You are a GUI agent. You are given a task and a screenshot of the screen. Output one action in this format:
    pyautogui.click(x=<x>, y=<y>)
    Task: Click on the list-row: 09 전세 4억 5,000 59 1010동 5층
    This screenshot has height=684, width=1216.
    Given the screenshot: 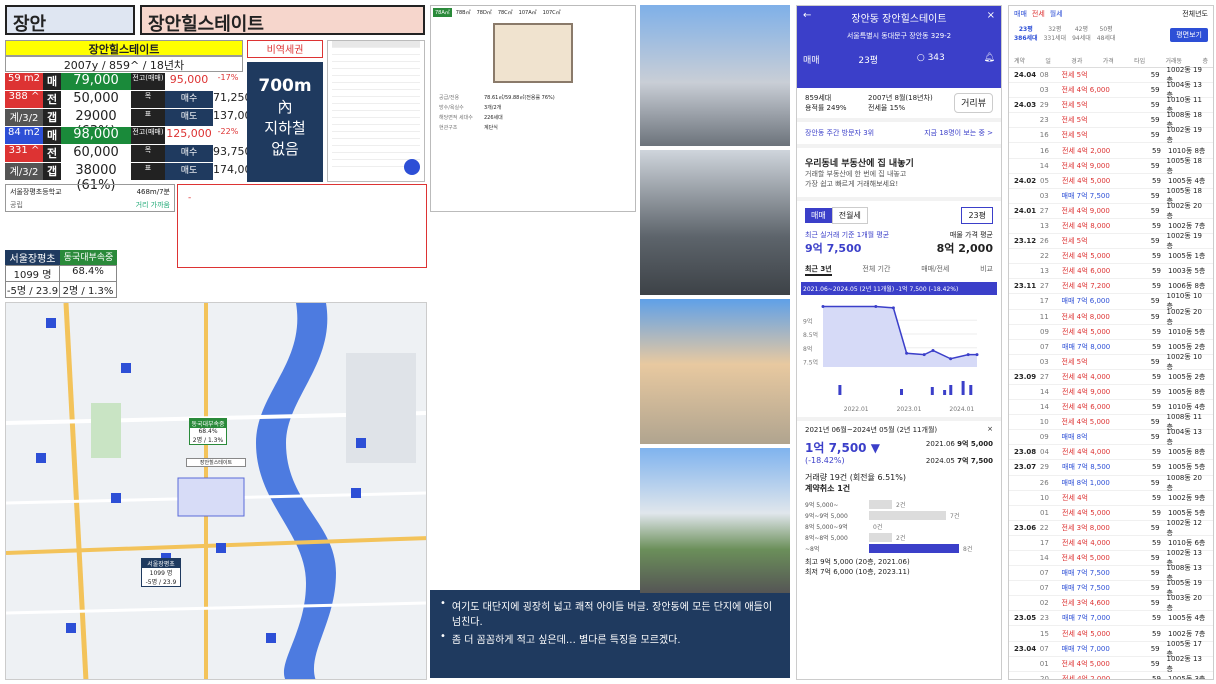 What is the action you would take?
    pyautogui.click(x=1111, y=332)
    